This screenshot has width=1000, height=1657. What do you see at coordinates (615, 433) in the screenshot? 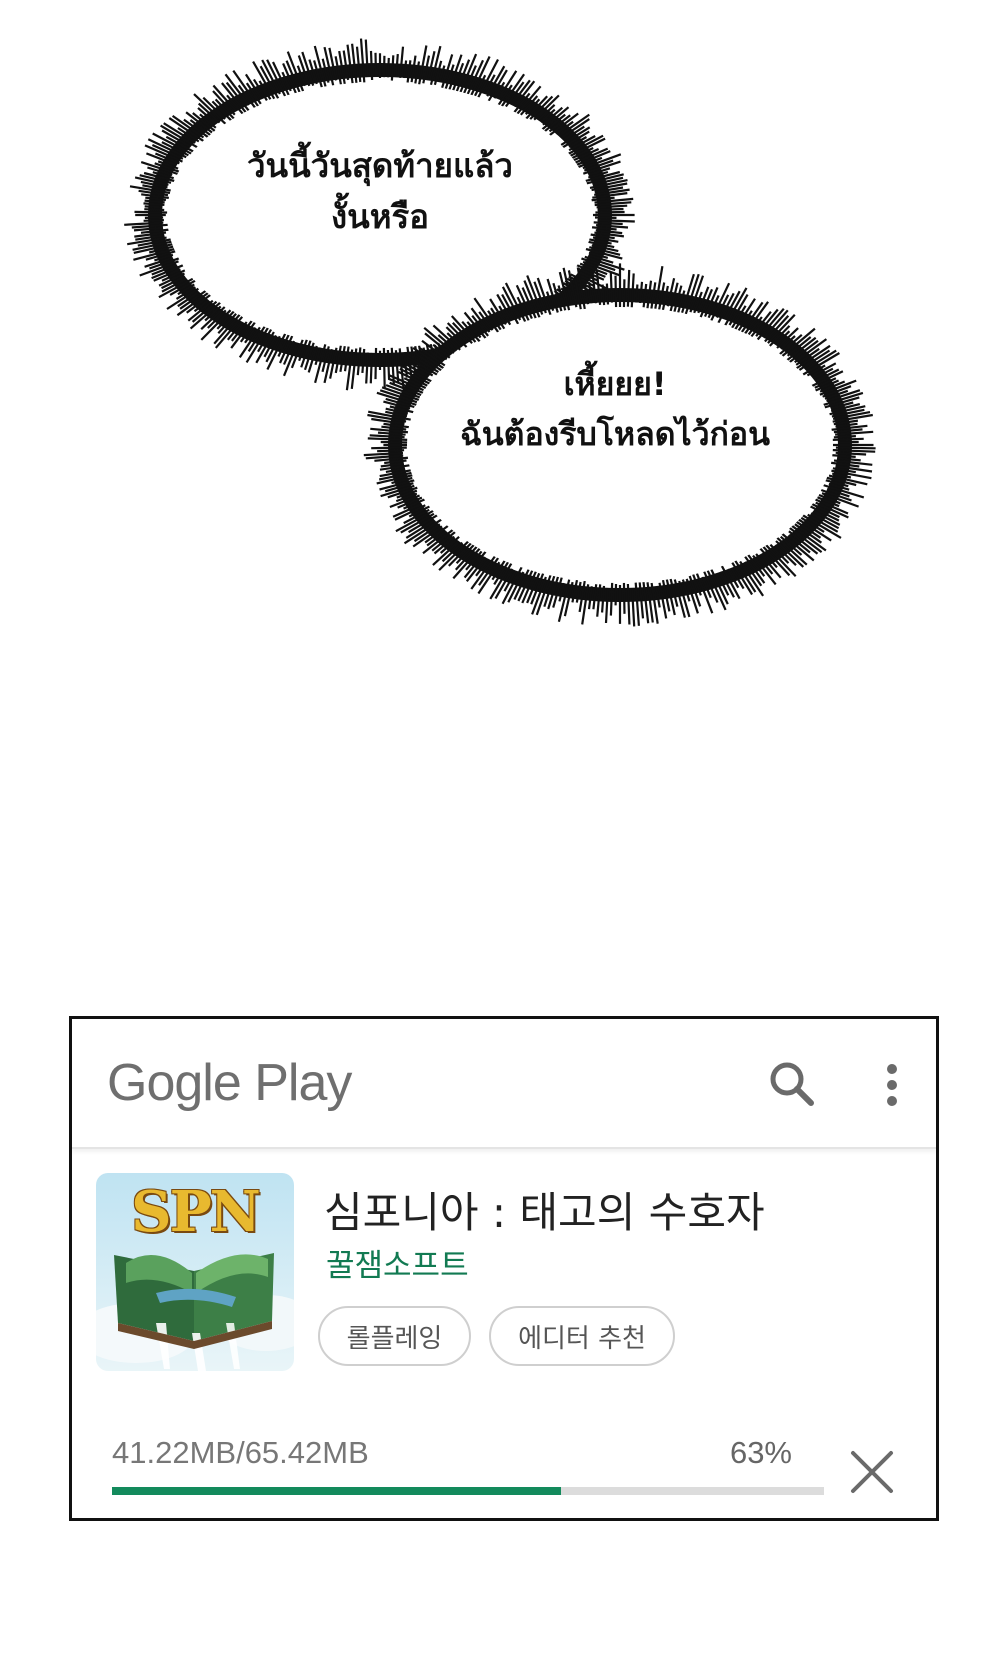
I see `speech-bubble-2-line-2: ฉันต้องรีบโหลดไว้ก่อน` at bounding box center [615, 433].